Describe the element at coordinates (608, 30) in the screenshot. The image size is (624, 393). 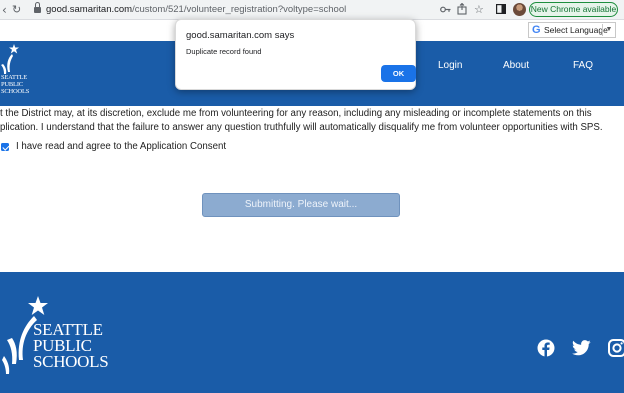
I see `dropdown-arrow-icon: ▼` at that location.